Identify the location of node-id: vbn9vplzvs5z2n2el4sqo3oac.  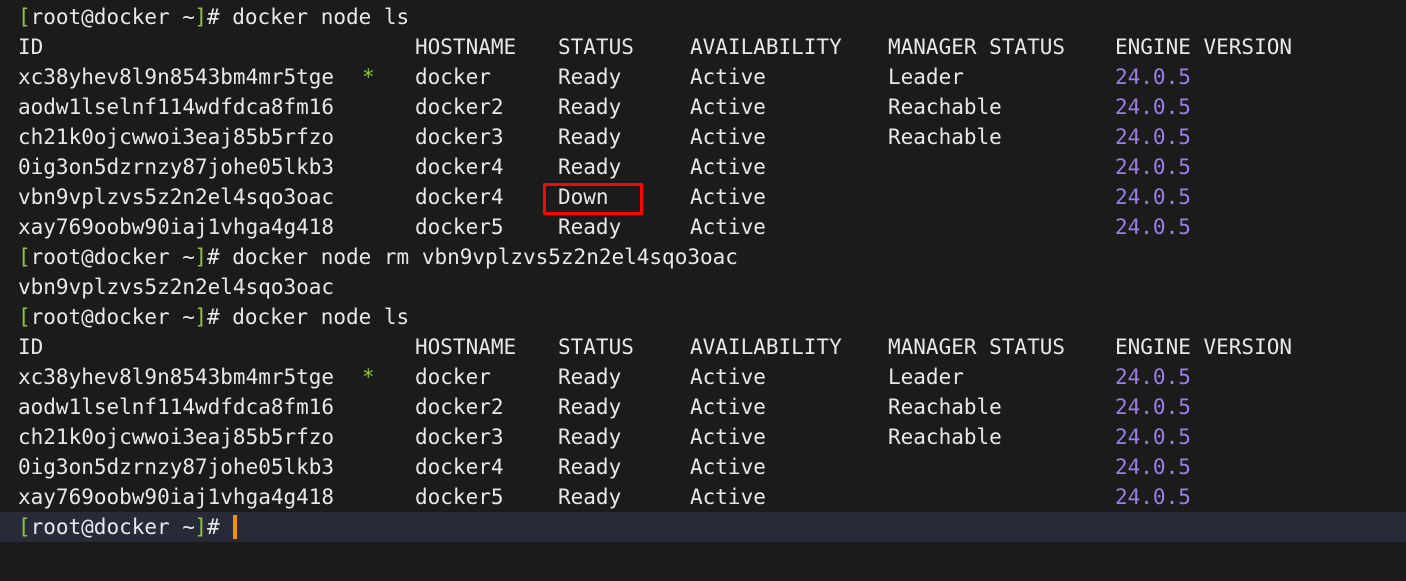
(176, 197).